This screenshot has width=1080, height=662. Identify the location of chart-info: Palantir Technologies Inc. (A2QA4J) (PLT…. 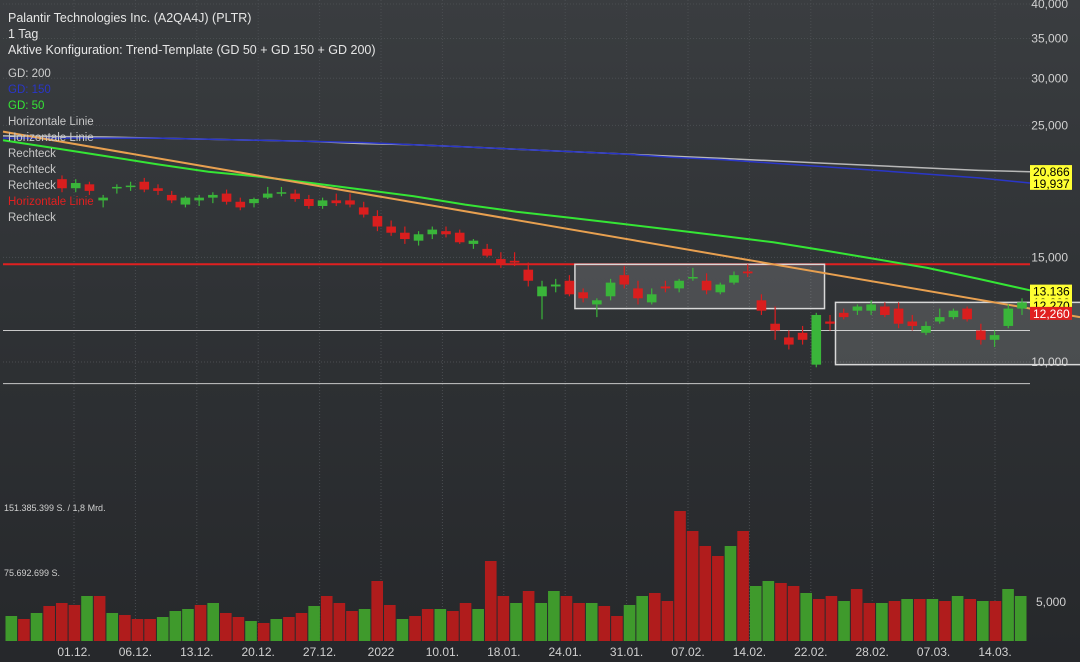
(192, 34).